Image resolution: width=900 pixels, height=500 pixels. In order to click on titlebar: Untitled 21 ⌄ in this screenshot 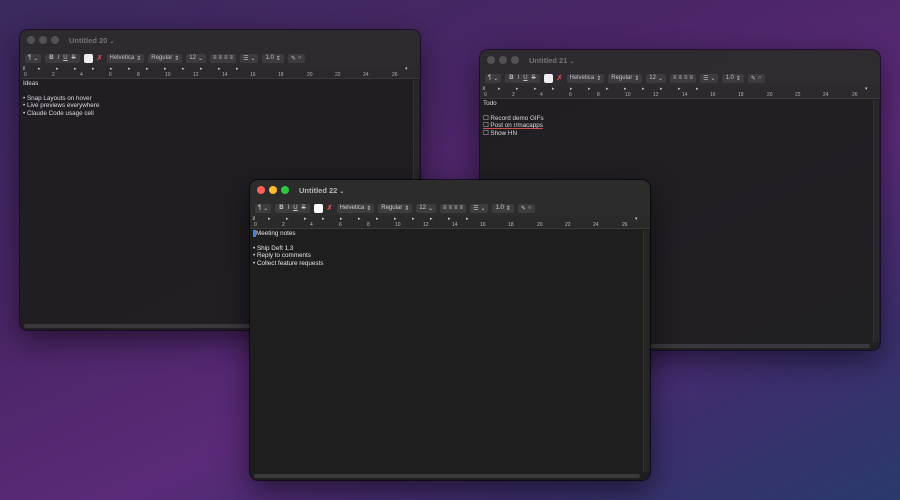, I will do `click(680, 60)`.